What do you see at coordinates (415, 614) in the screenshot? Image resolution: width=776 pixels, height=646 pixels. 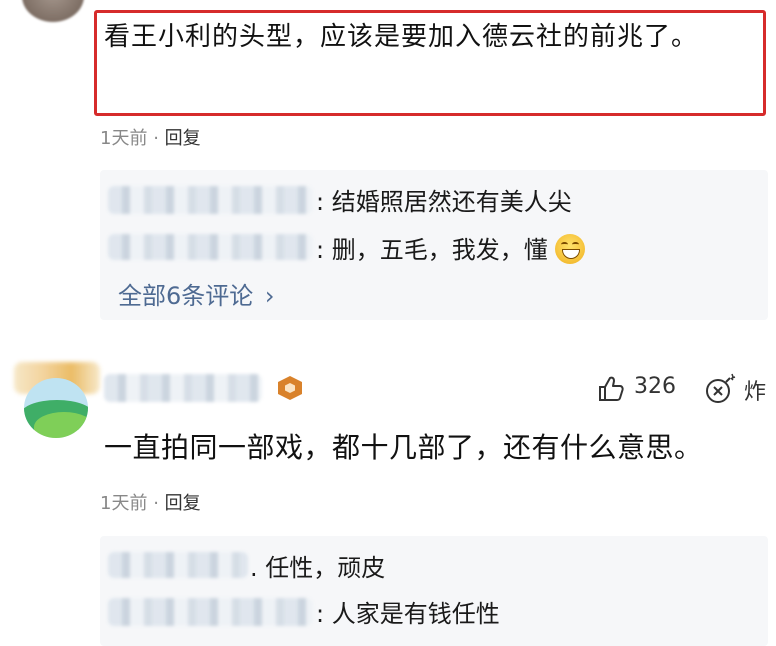 I see `reply-text: 人家是有钱任性` at bounding box center [415, 614].